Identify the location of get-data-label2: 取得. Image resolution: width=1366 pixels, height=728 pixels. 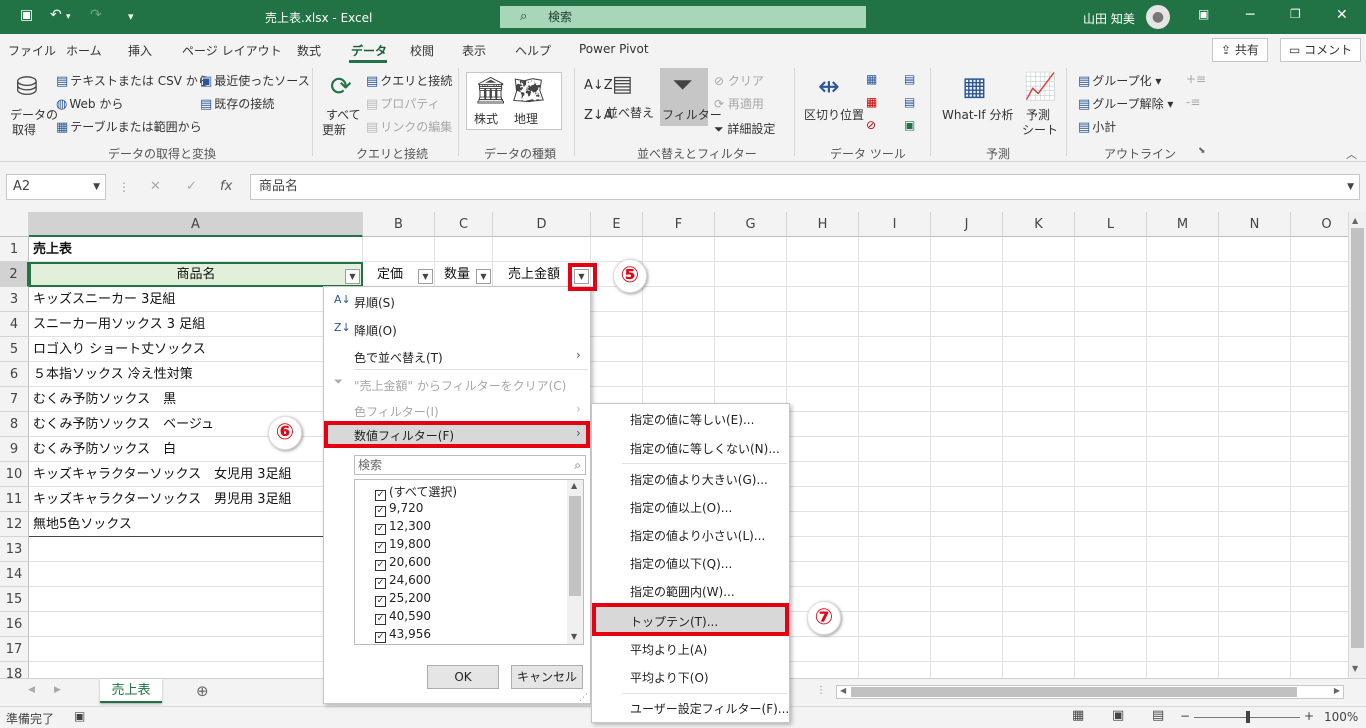
(24, 129).